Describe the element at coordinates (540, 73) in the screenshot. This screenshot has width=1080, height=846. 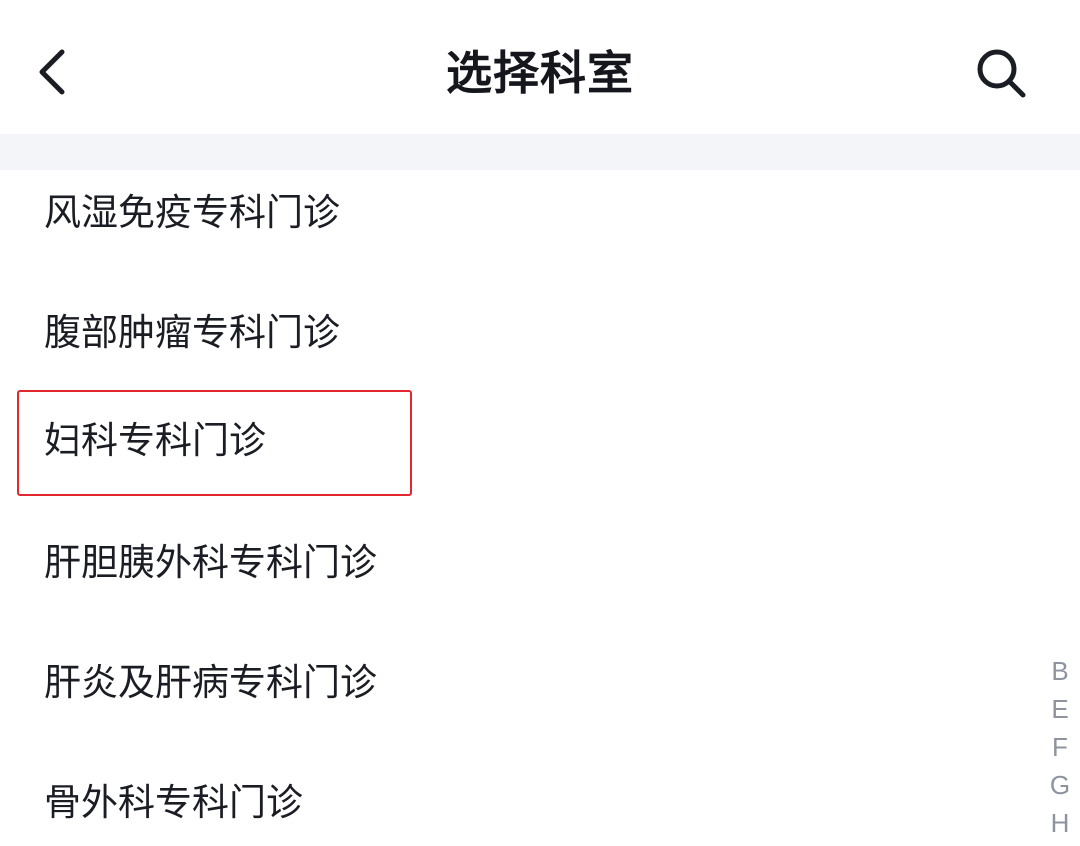
I see `page-title: 选择科室` at that location.